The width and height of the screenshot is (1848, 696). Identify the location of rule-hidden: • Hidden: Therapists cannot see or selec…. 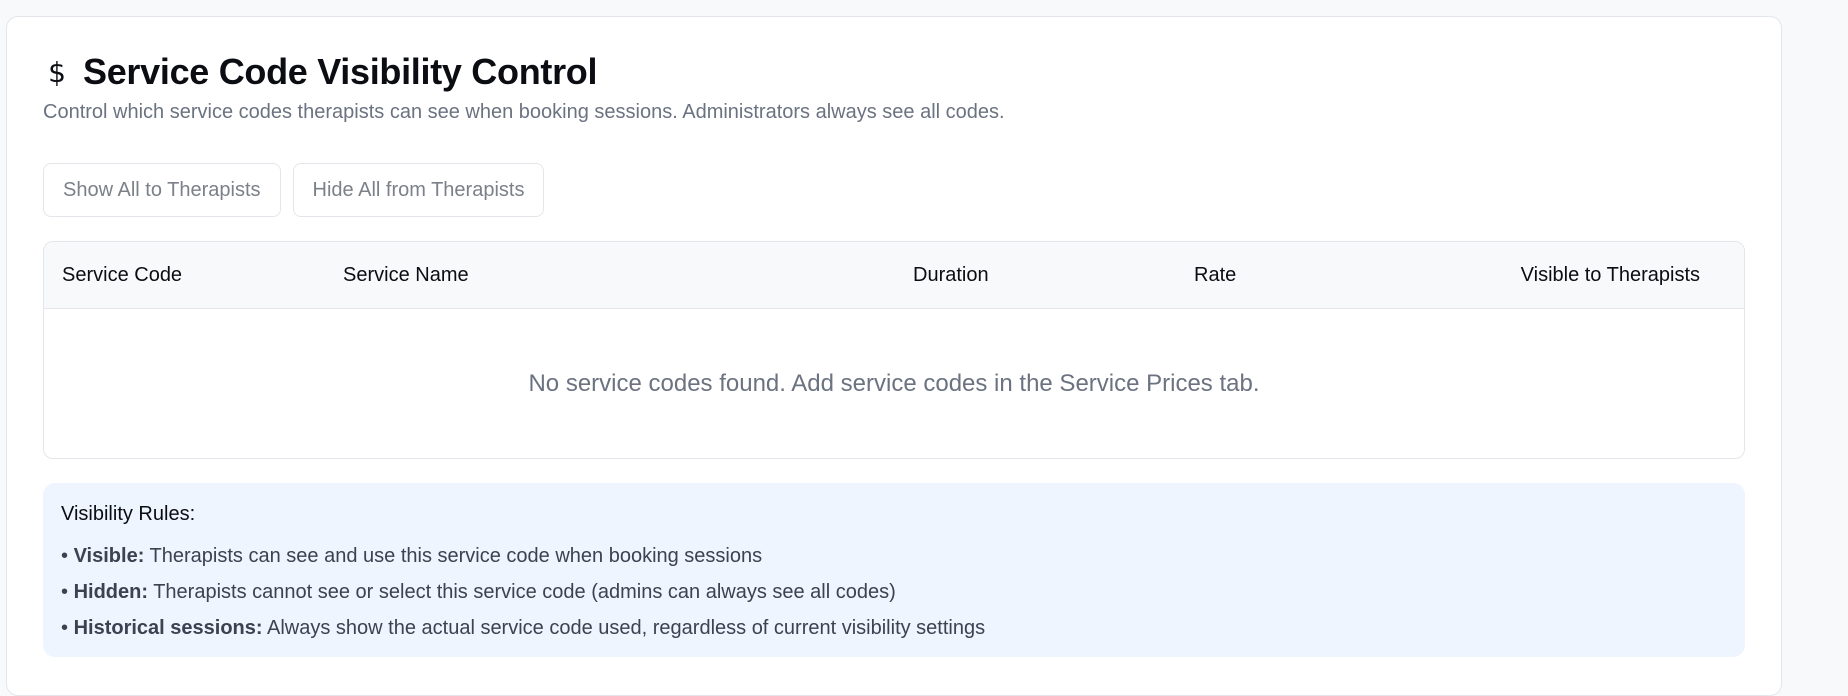
(894, 592).